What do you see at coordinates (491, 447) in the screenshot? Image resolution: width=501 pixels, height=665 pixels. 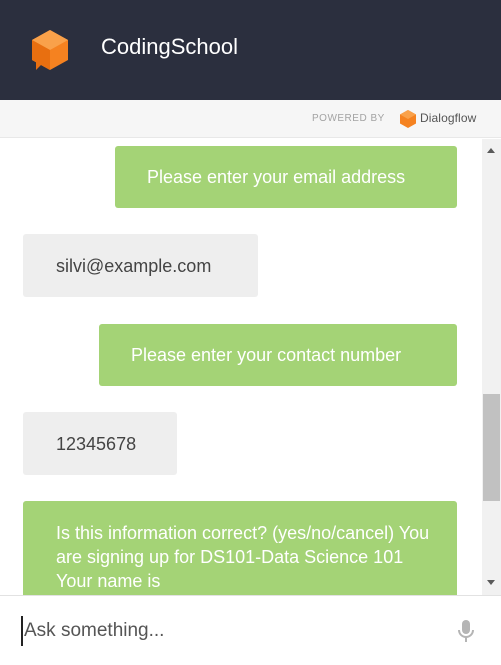 I see `scroll-thumb` at bounding box center [491, 447].